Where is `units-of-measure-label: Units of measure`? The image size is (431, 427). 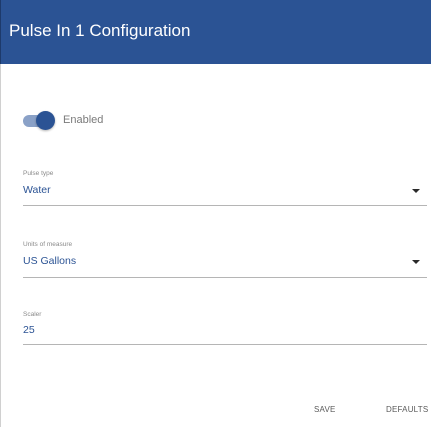
units-of-measure-label: Units of measure is located at coordinates (48, 244).